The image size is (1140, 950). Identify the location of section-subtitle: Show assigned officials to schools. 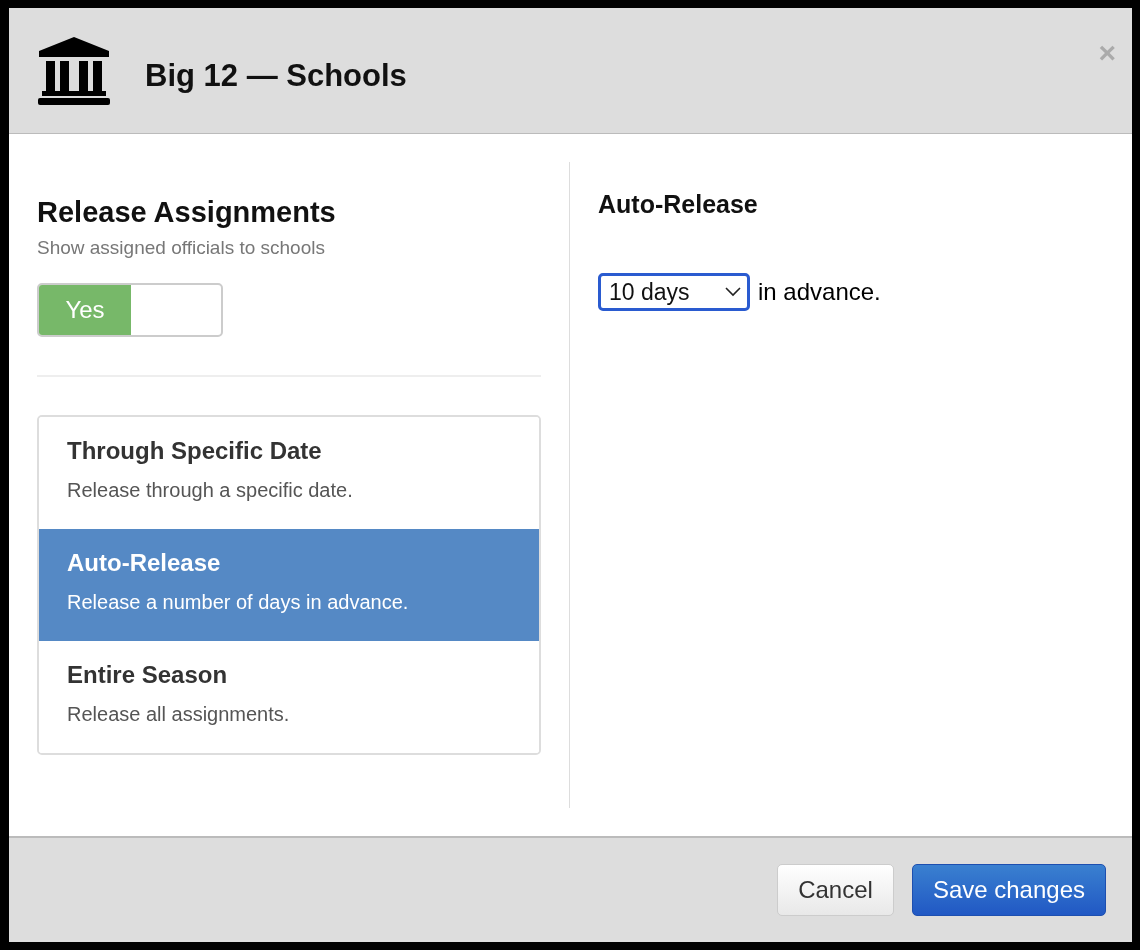
(181, 248).